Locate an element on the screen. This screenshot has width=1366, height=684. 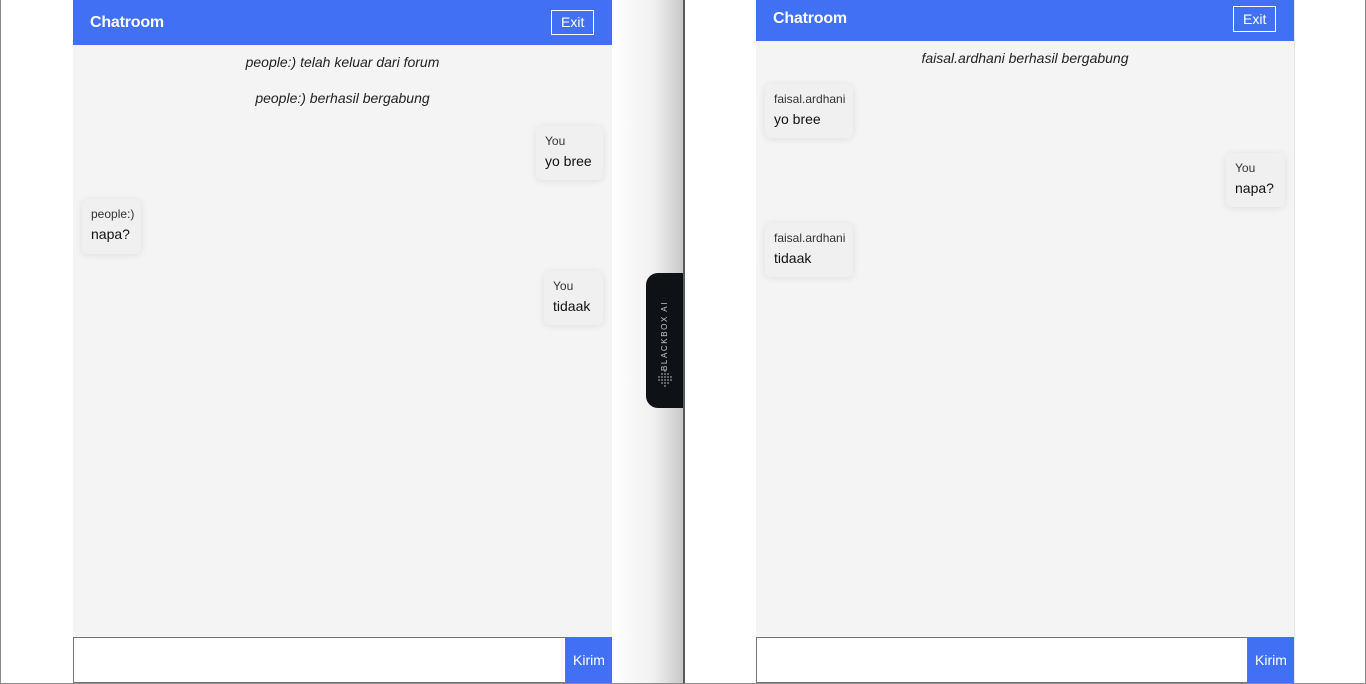
message-bubble-incoming: faisal.ardhani yo bree is located at coordinates (809, 111).